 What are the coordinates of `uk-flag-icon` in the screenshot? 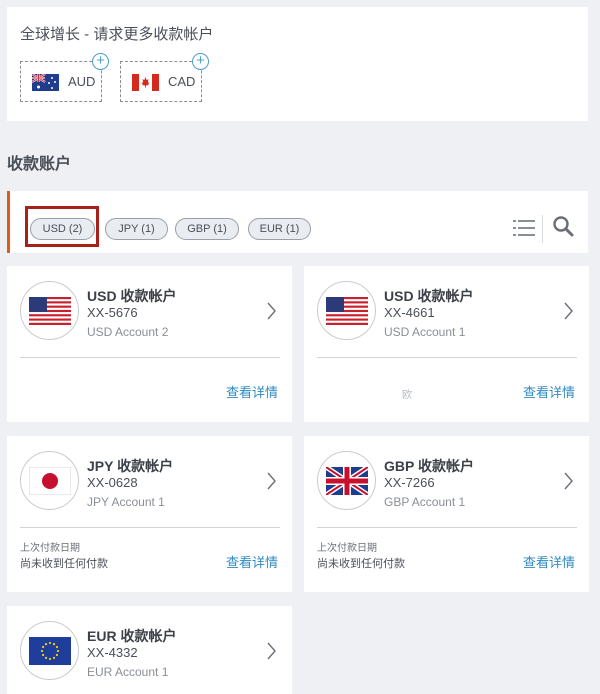 It's located at (347, 481).